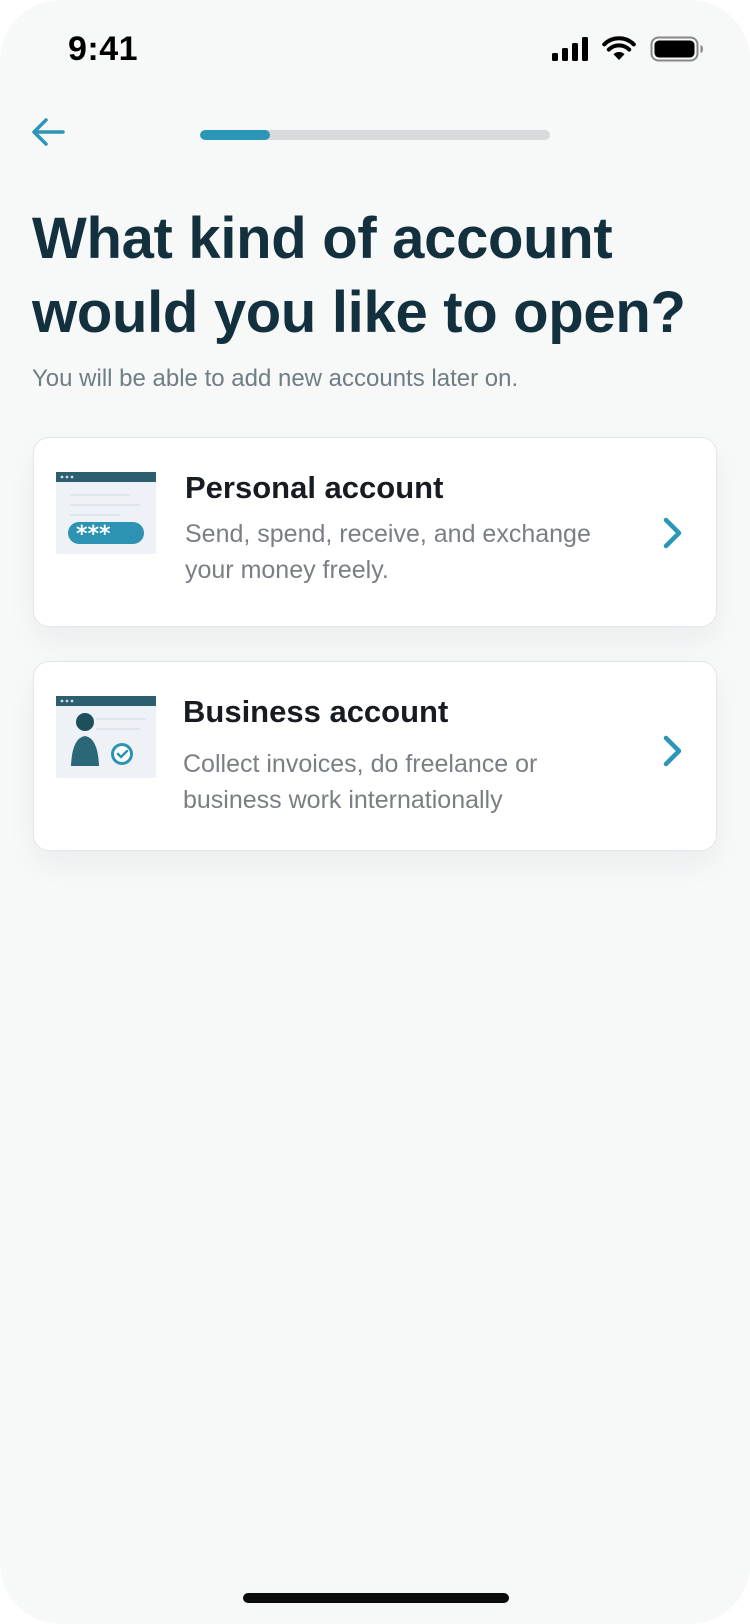 The height and width of the screenshot is (1624, 750). What do you see at coordinates (314, 487) in the screenshot?
I see `personal-account-title: Personal account` at bounding box center [314, 487].